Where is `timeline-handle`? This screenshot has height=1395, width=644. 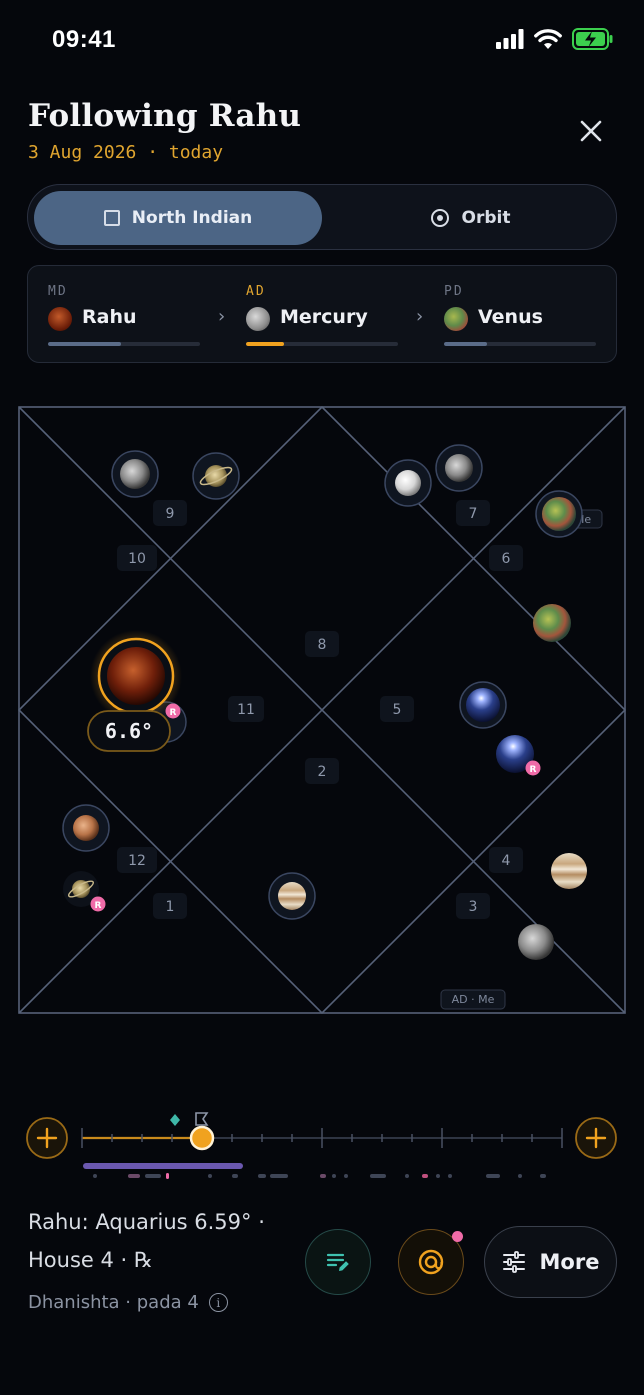 timeline-handle is located at coordinates (202, 1138).